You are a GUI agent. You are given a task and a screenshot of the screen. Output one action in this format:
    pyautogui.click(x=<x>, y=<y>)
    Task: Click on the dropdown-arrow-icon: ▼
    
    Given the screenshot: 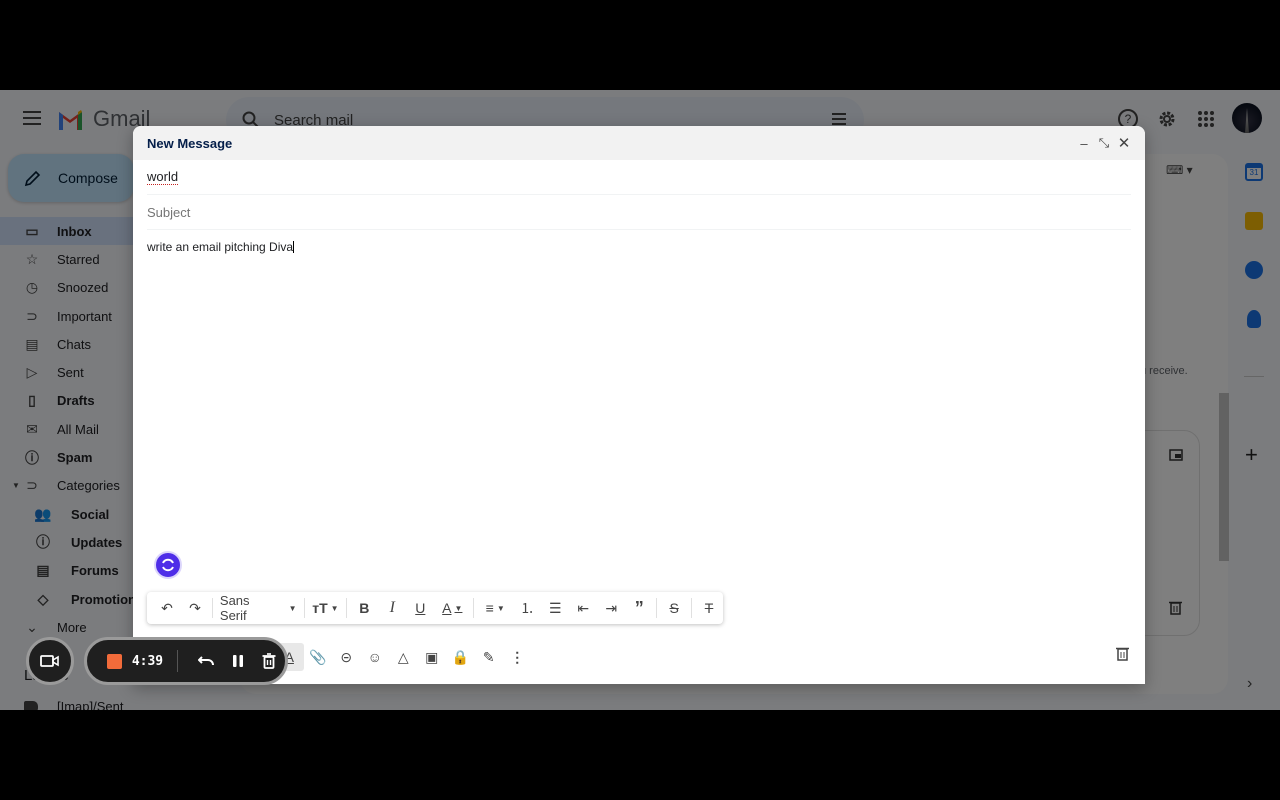 What is the action you would take?
    pyautogui.click(x=292, y=608)
    